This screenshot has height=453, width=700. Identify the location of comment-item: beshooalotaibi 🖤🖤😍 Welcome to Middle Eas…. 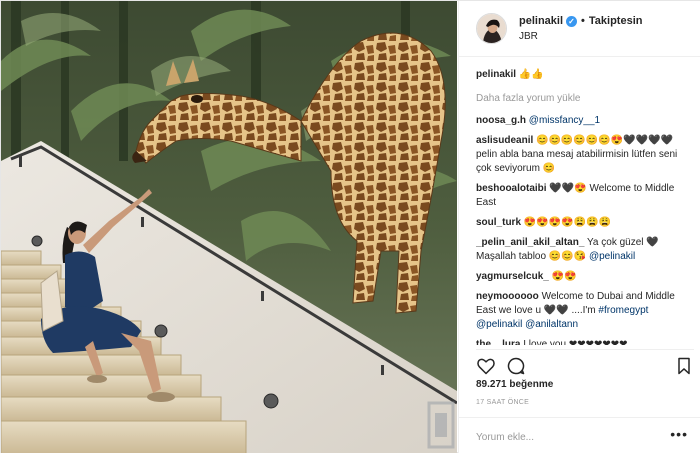
(585, 196).